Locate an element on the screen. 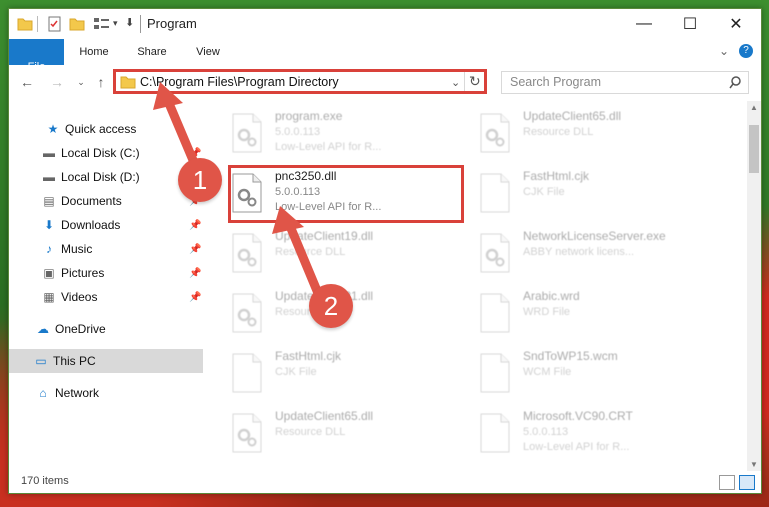  annotation-arrows is located at coordinates (239, 192).